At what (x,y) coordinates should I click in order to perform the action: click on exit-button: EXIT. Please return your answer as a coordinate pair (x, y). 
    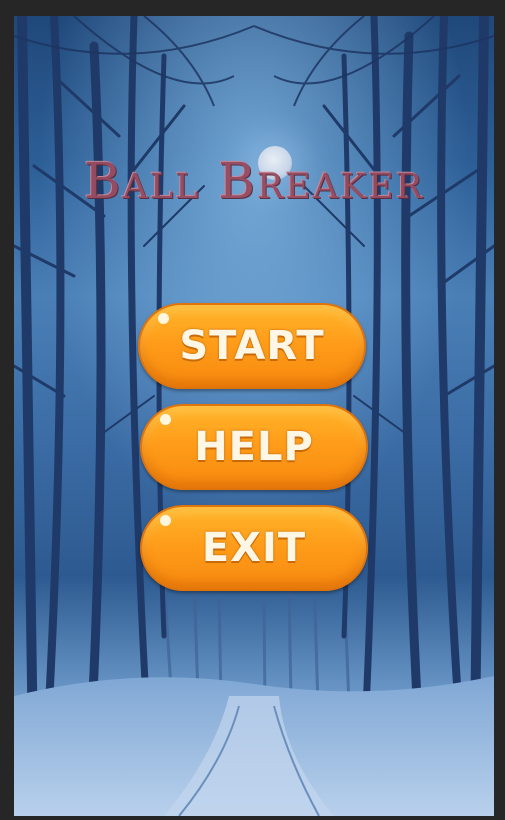
    Looking at the image, I should click on (254, 548).